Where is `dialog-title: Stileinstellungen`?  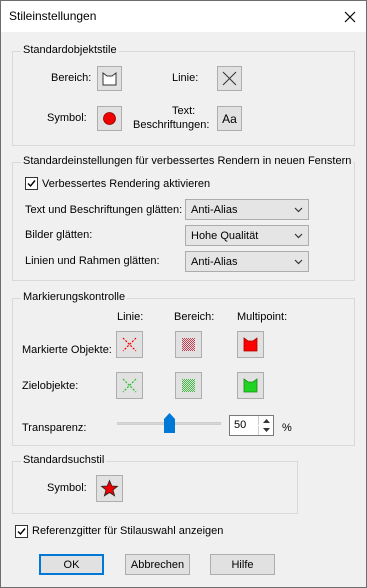
dialog-title: Stileinstellungen is located at coordinates (53, 16).